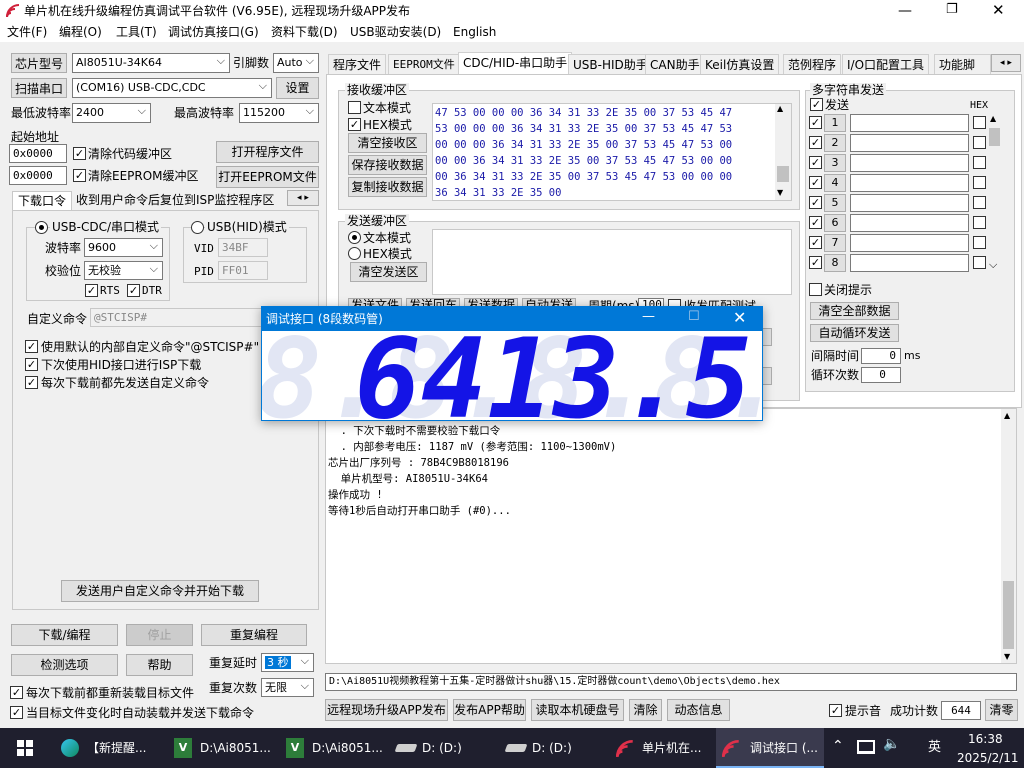  Describe the element at coordinates (386, 710) in the screenshot. I see `remote-upgrade-button: 远程现场升级APP发布` at that location.